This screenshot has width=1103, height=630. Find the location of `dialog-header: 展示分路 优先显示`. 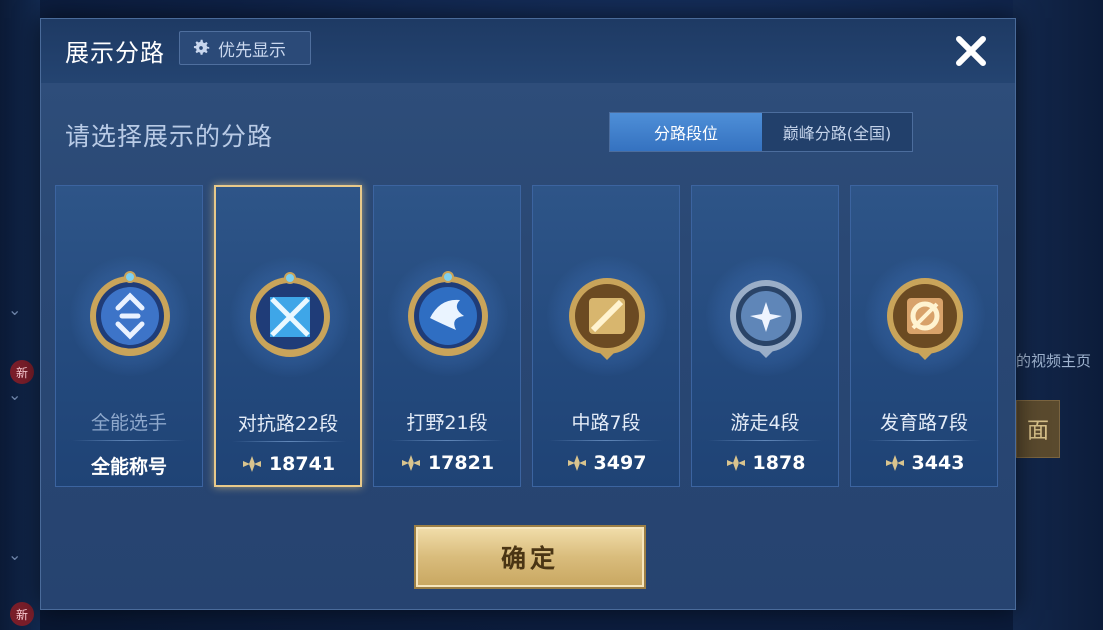

dialog-header: 展示分路 优先显示 is located at coordinates (528, 51).